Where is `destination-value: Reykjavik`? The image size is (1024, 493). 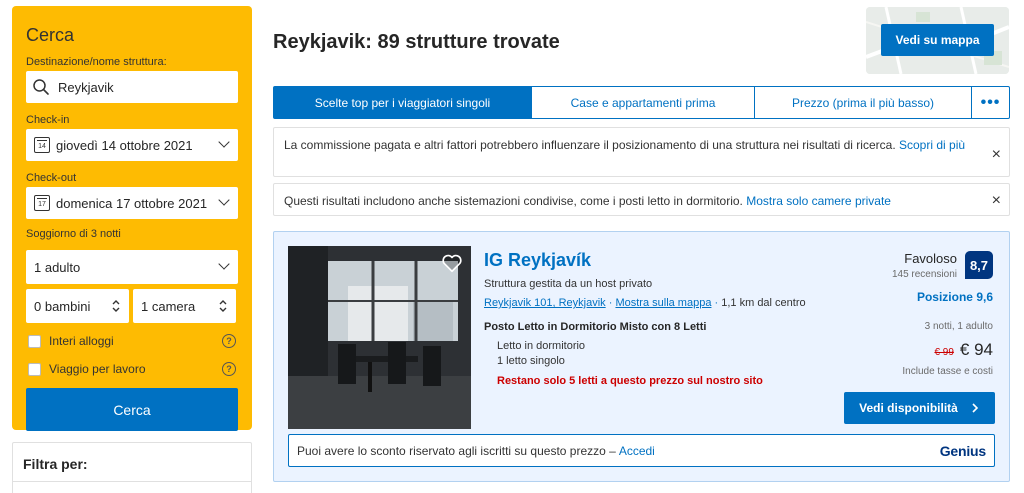
destination-value: Reykjavik is located at coordinates (86, 87).